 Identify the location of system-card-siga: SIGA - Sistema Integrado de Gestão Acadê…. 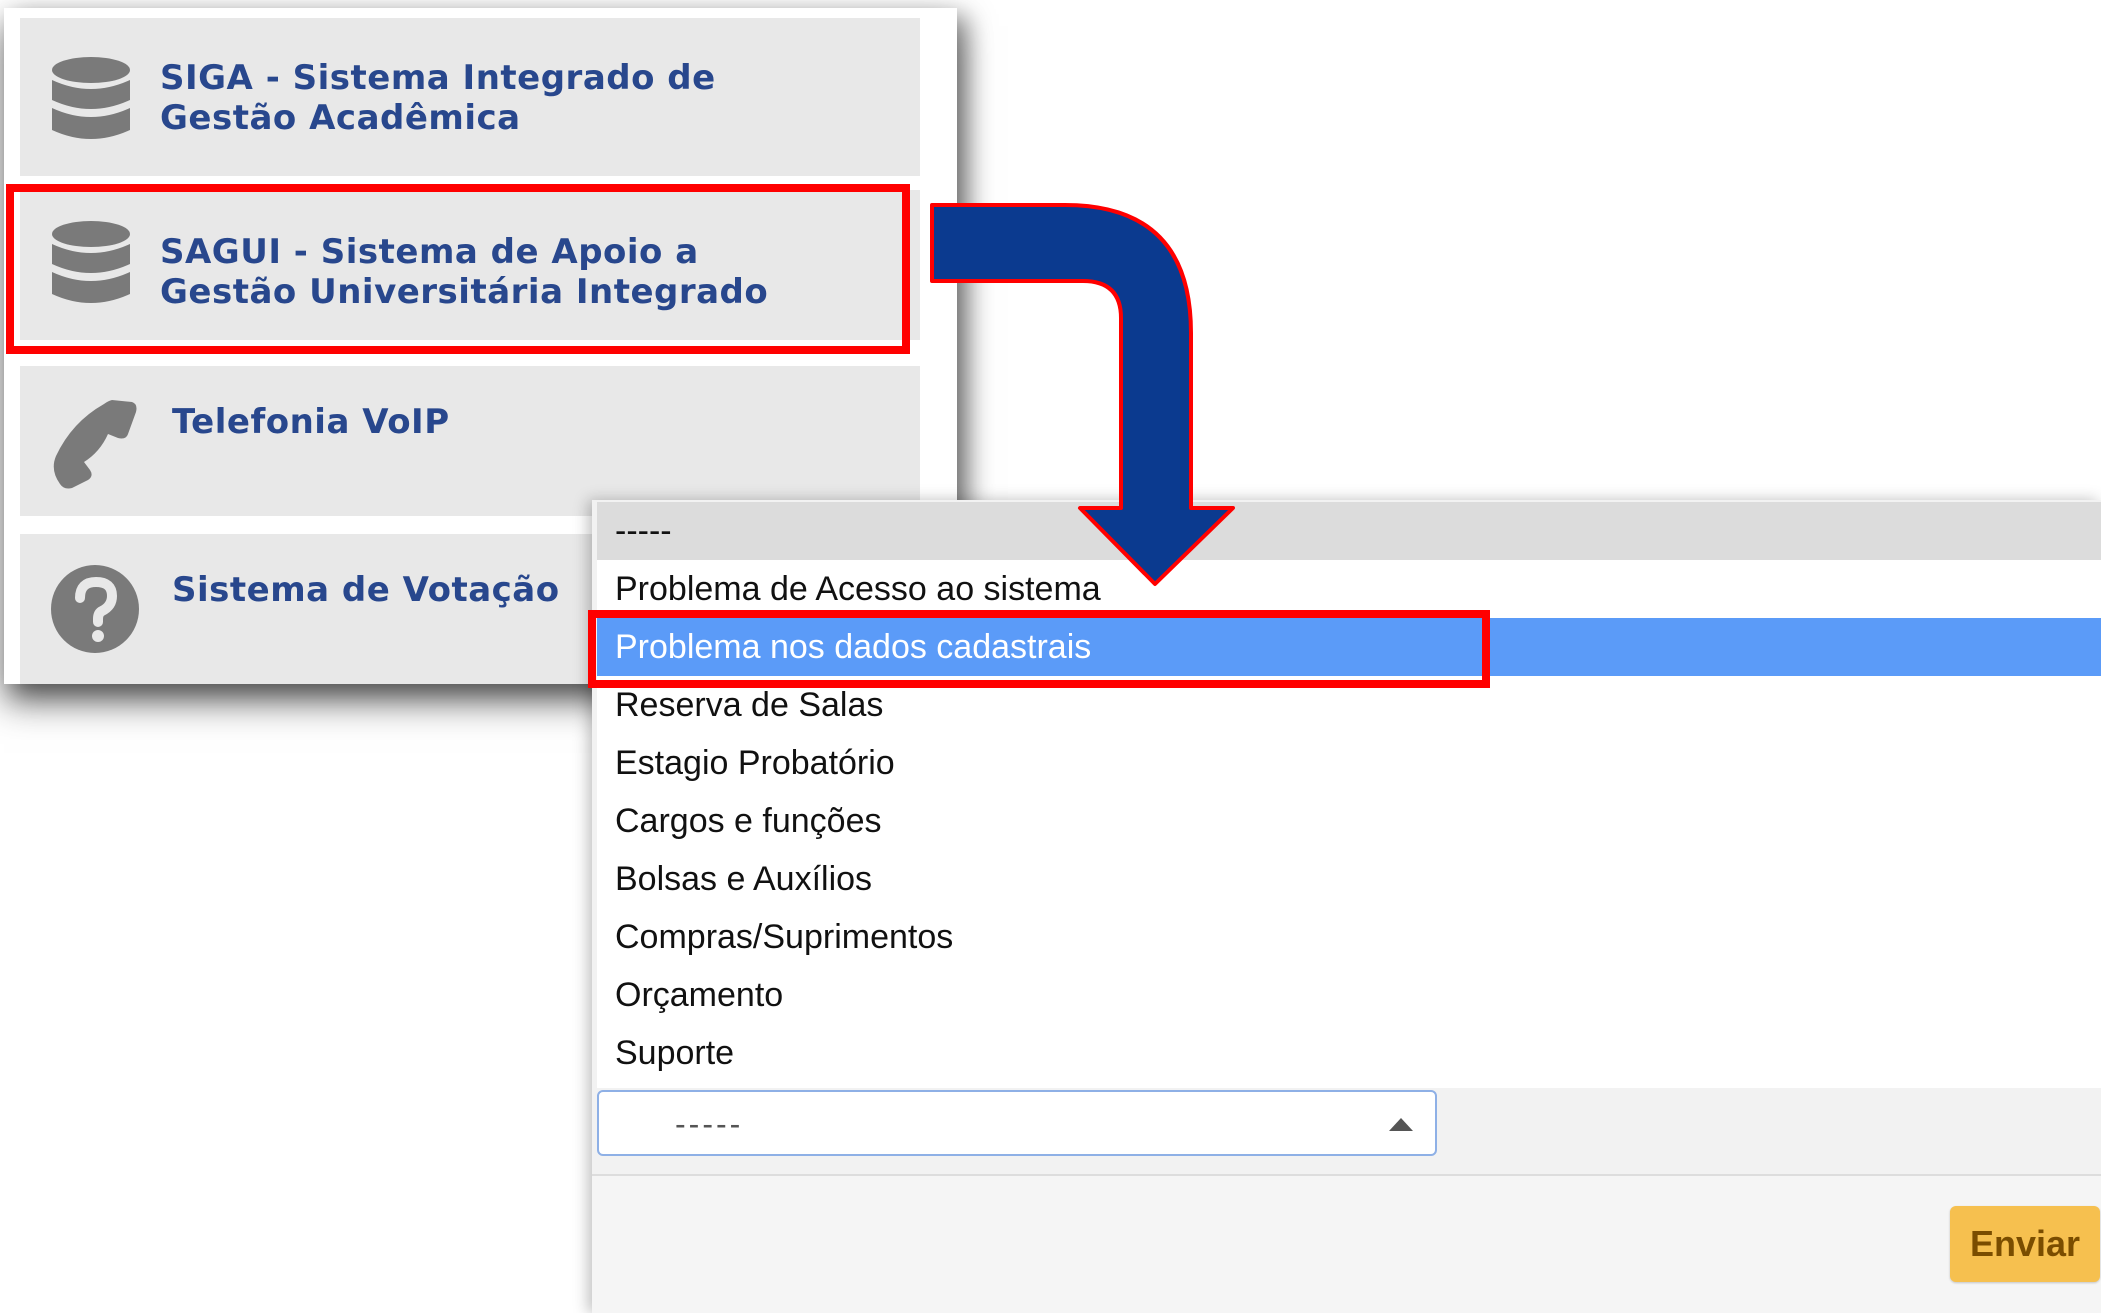
(470, 97).